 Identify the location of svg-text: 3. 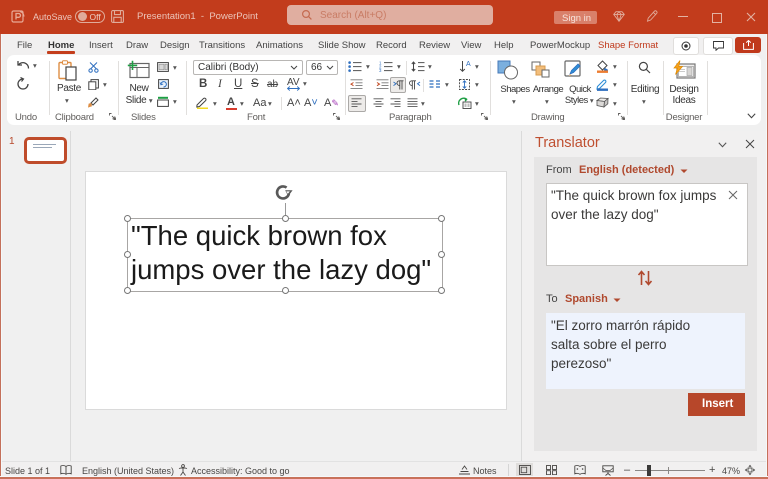
(380, 70).